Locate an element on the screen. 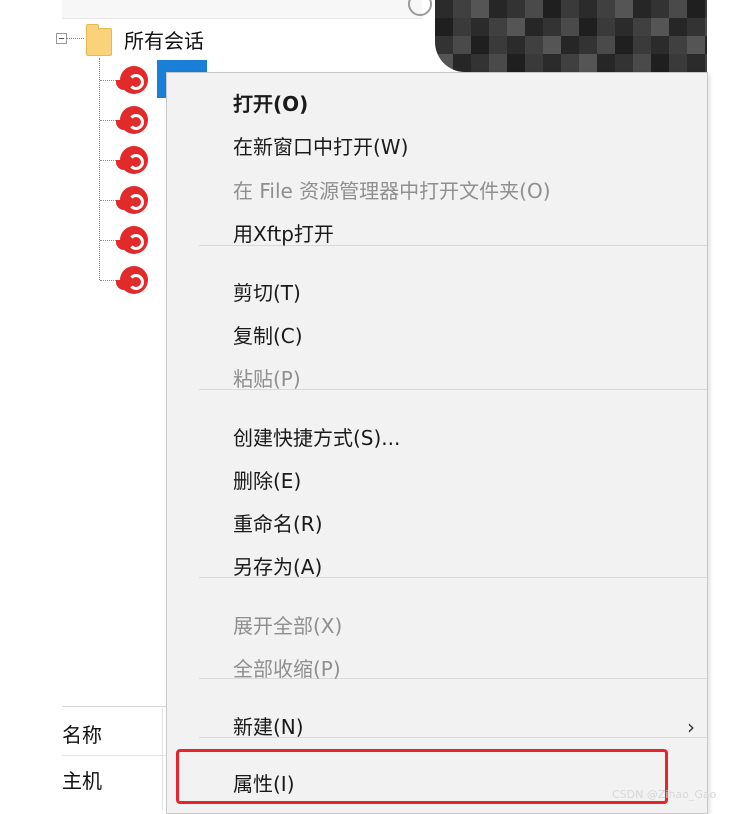 The height and width of the screenshot is (814, 734). column-divider is located at coordinates (162, 758).